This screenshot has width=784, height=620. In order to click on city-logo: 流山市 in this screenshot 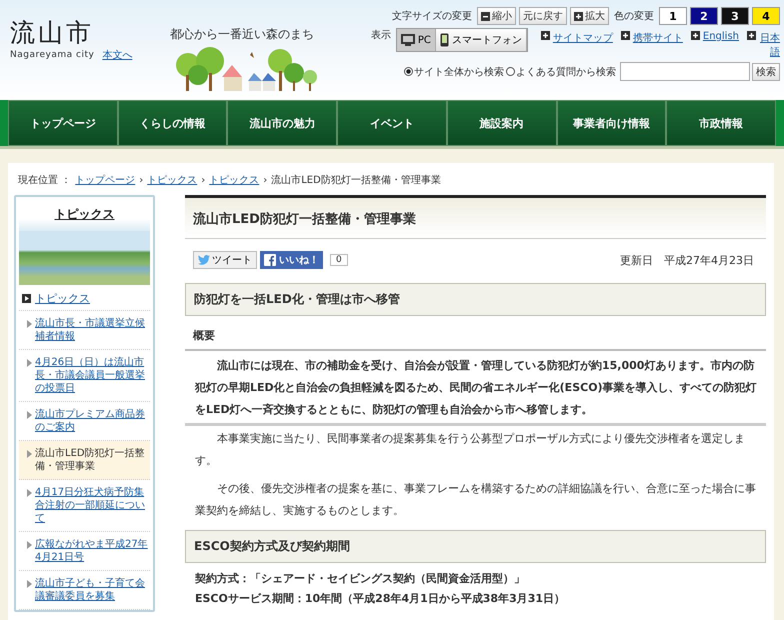, I will do `click(52, 33)`.